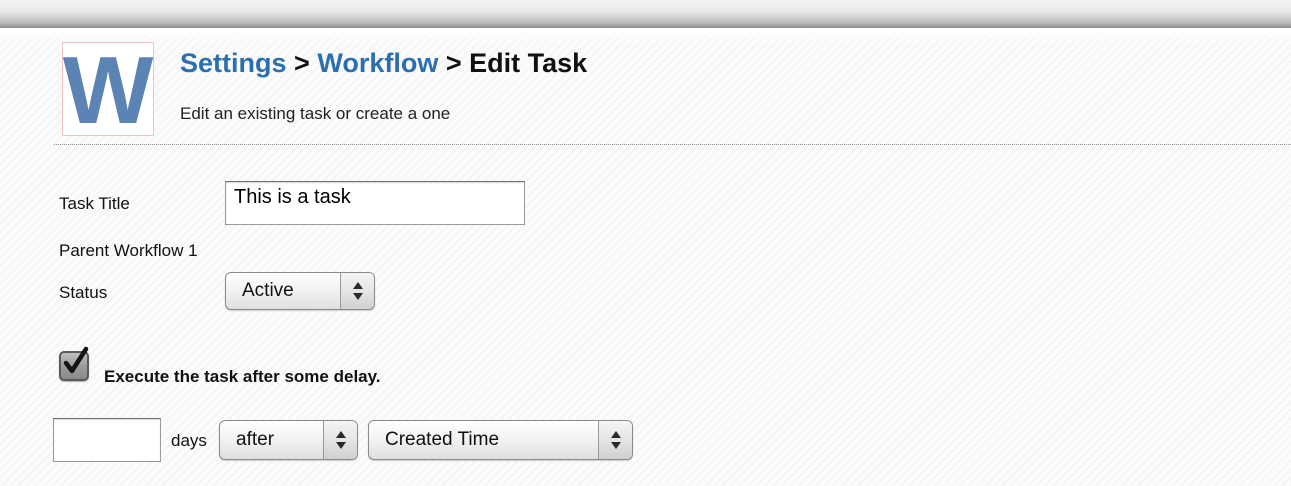 The height and width of the screenshot is (486, 1291). Describe the element at coordinates (233, 63) in the screenshot. I see `breadcrumb-settings-link: Settings` at that location.